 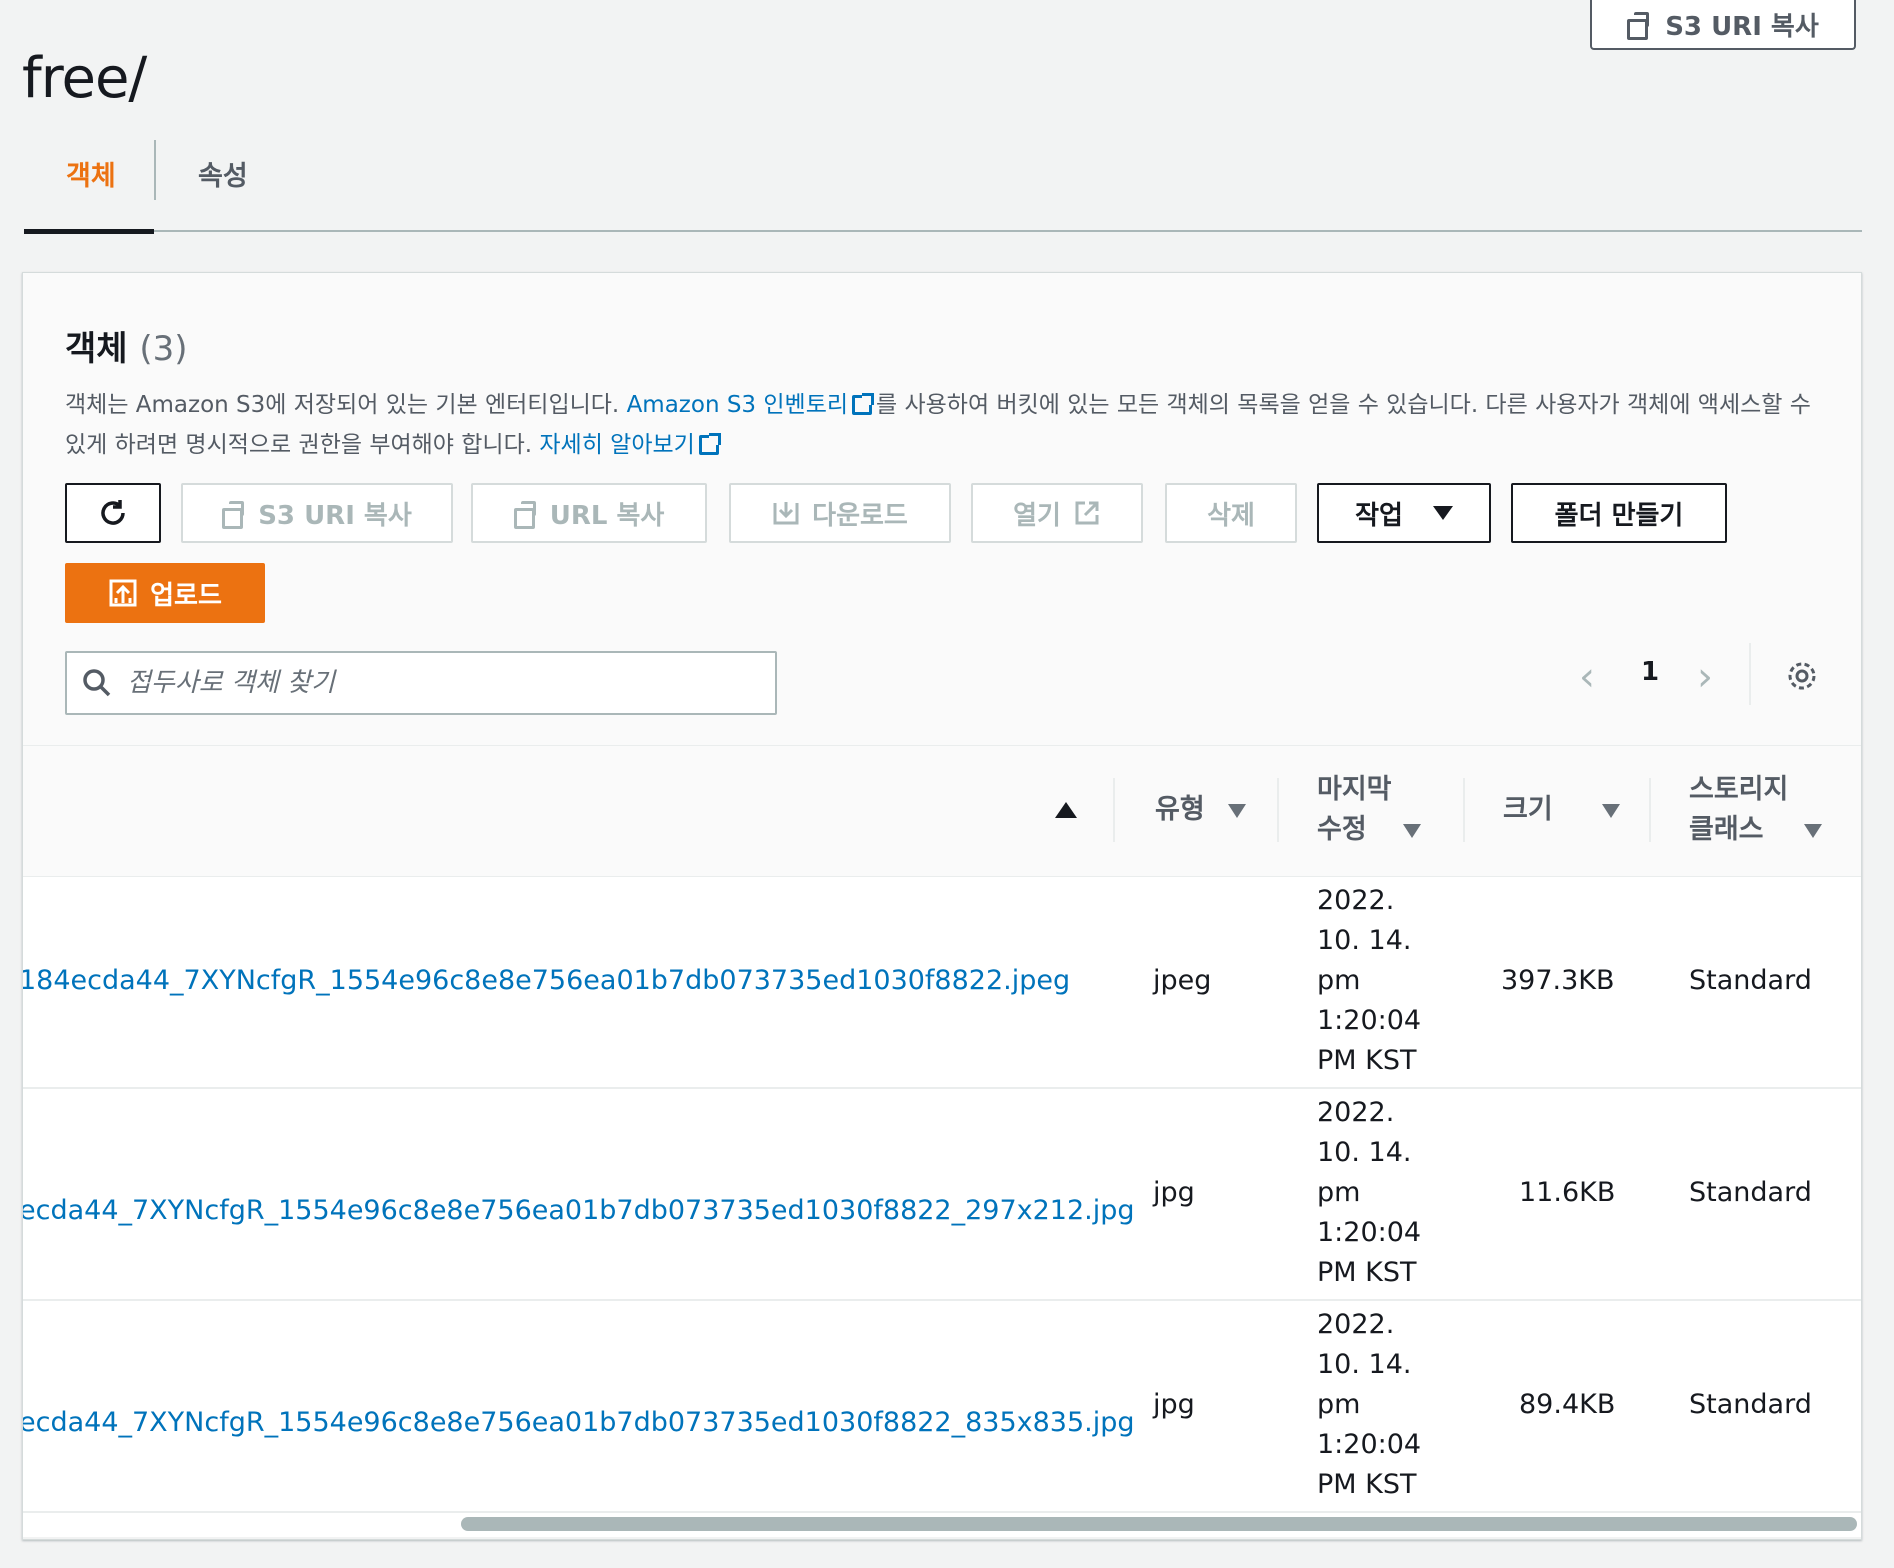 I want to click on delete-label: 삭제, so click(x=1231, y=515).